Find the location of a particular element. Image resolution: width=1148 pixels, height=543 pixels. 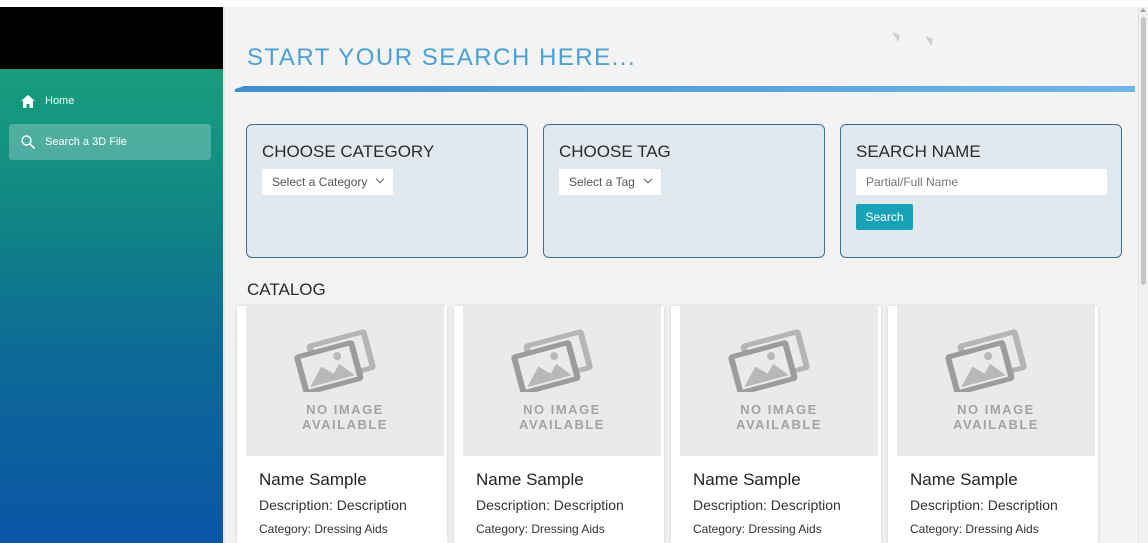

name-filter-panel: SEARCH NAME Search is located at coordinates (981, 191).